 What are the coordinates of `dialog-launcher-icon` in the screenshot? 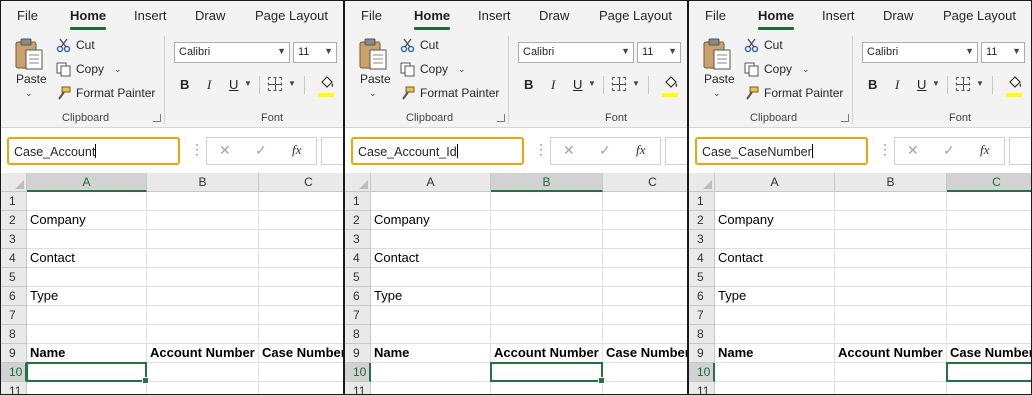 It's located at (845, 118).